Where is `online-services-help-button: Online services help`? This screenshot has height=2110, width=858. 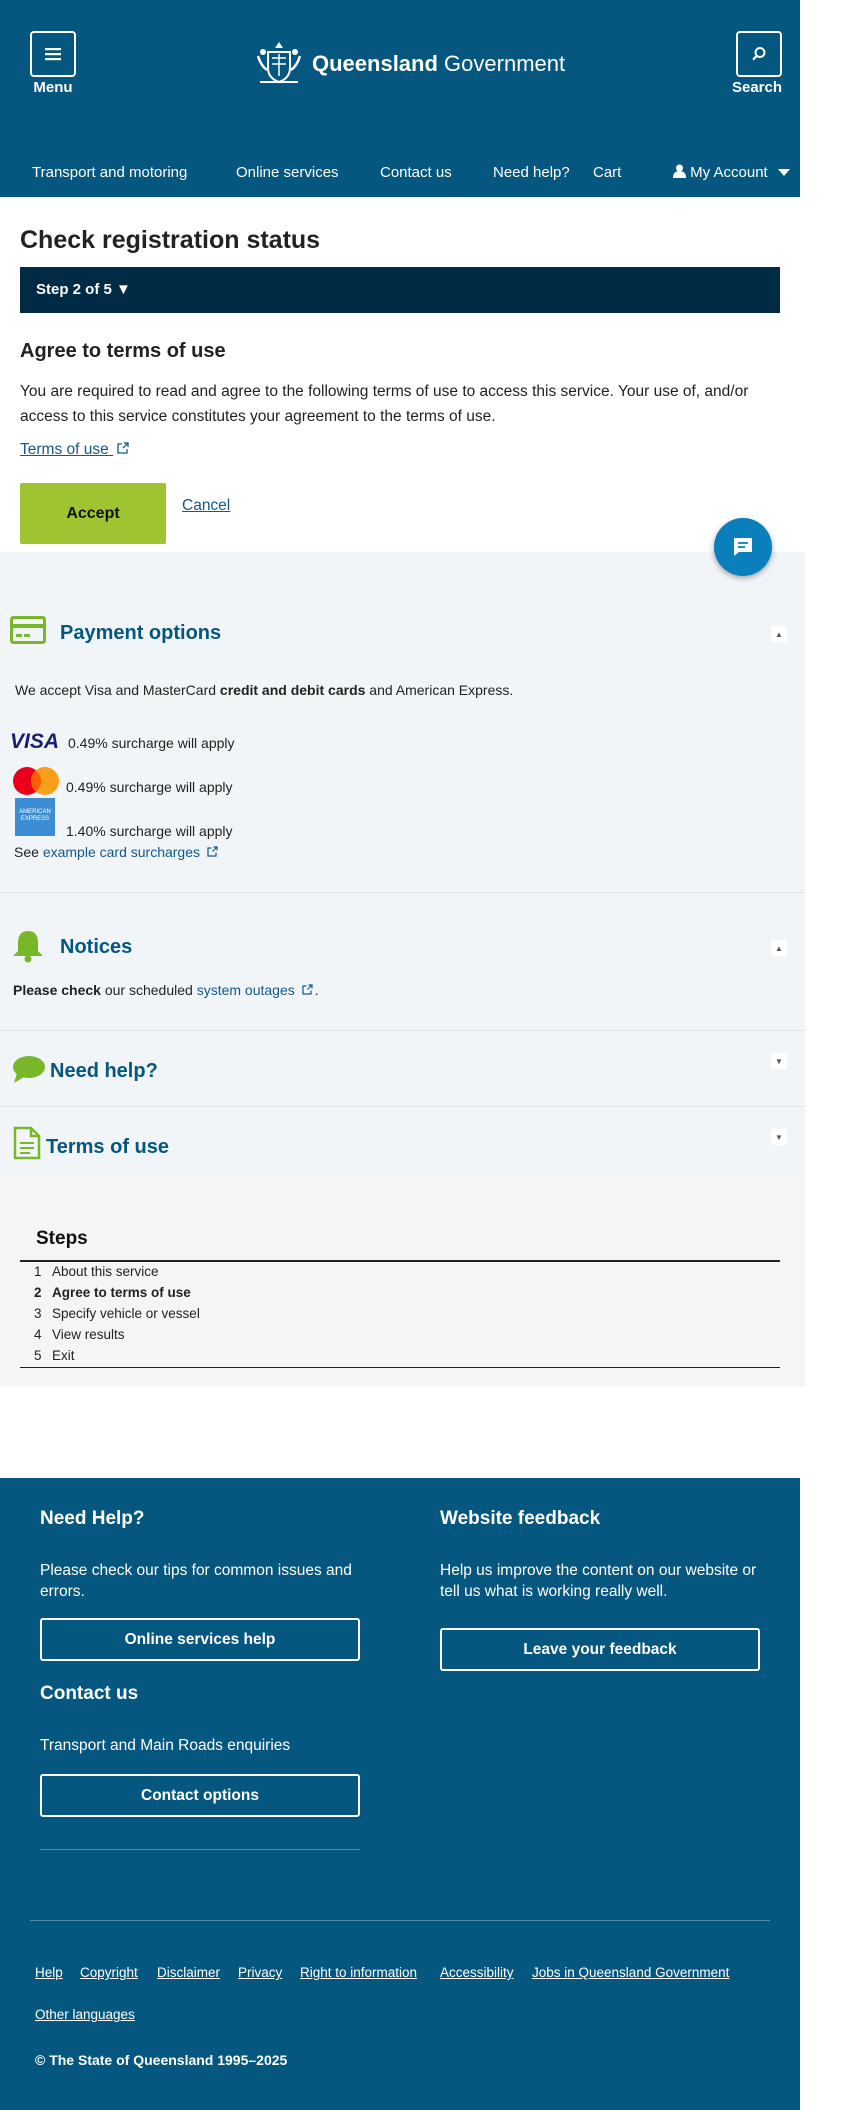 online-services-help-button: Online services help is located at coordinates (200, 1639).